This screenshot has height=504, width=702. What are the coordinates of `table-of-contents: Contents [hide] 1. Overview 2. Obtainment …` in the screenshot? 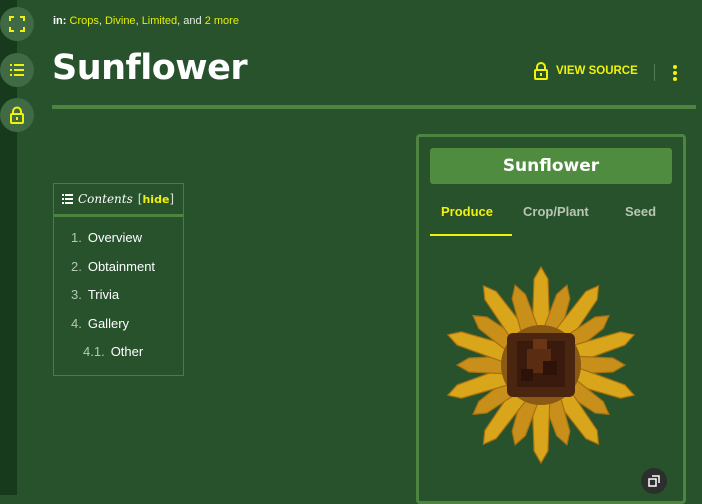 It's located at (118, 279).